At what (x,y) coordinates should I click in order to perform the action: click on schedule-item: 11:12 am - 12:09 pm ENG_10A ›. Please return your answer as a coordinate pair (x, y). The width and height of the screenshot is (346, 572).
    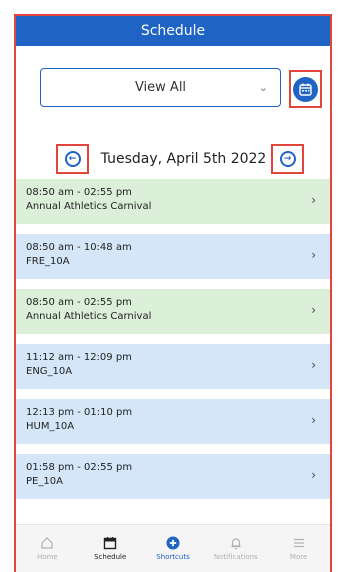
    Looking at the image, I should click on (173, 366).